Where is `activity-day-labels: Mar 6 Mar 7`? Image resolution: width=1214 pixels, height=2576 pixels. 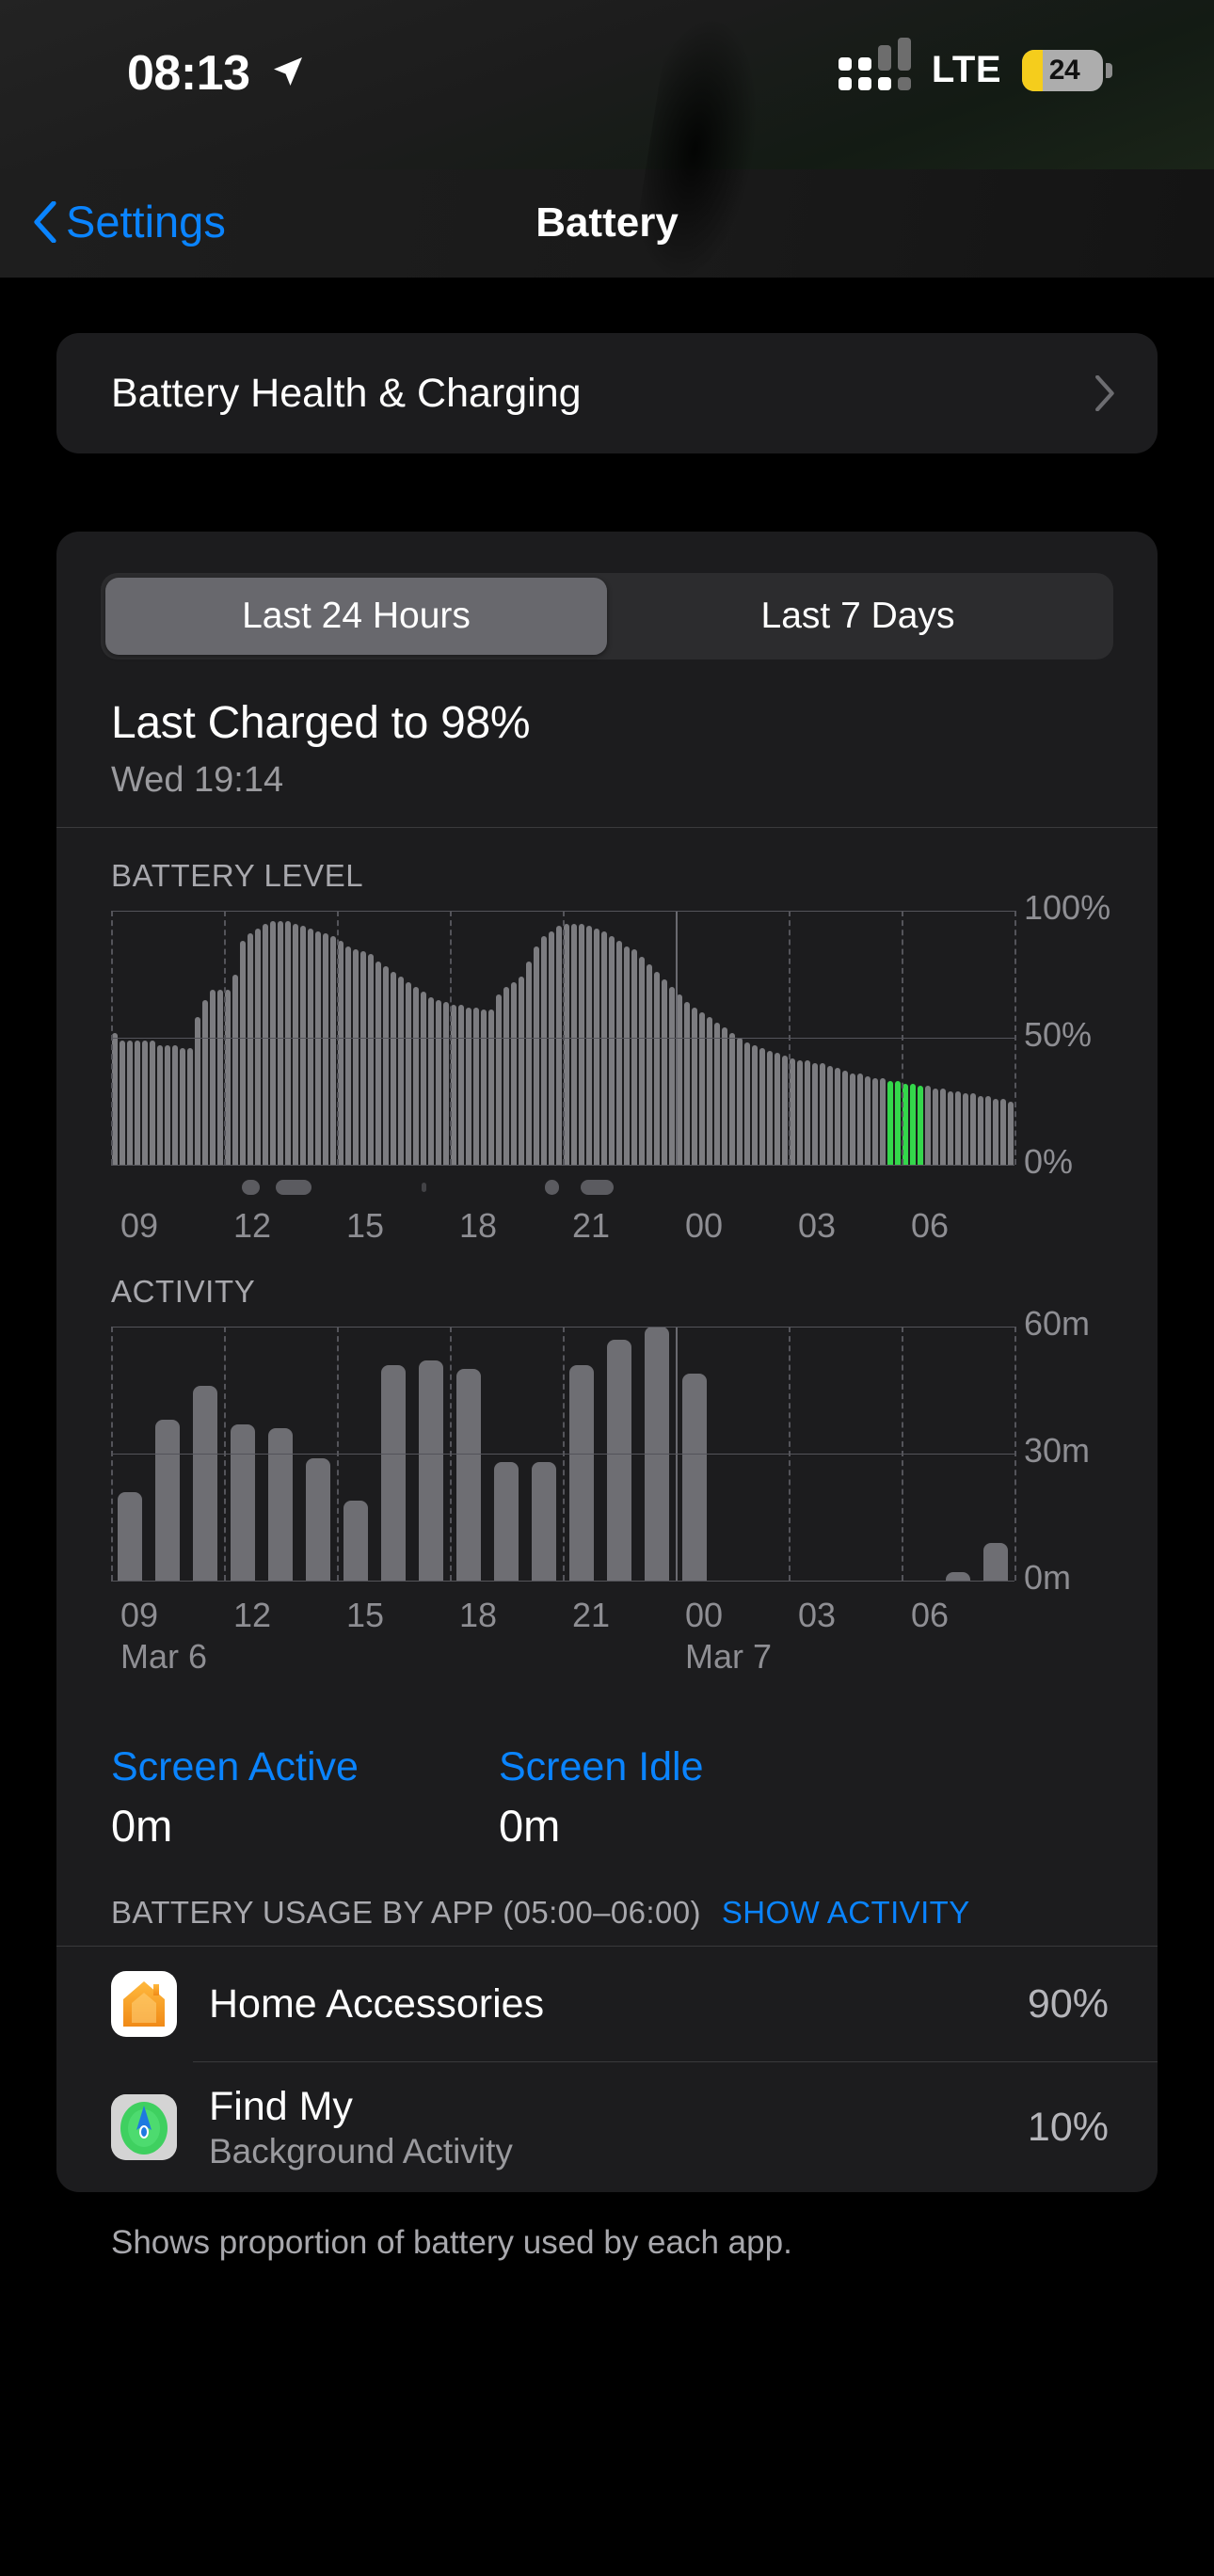
activity-day-labels: Mar 6 Mar 7 is located at coordinates (563, 1661).